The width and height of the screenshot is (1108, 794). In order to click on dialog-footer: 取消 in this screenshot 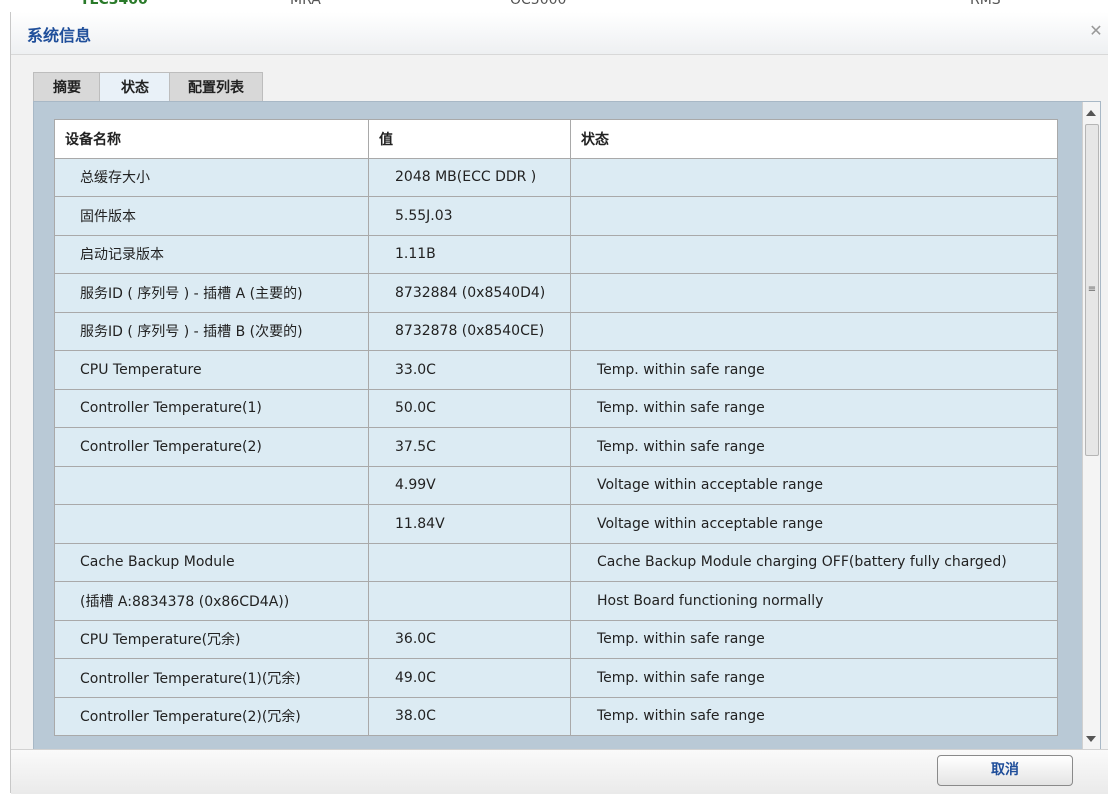, I will do `click(559, 771)`.